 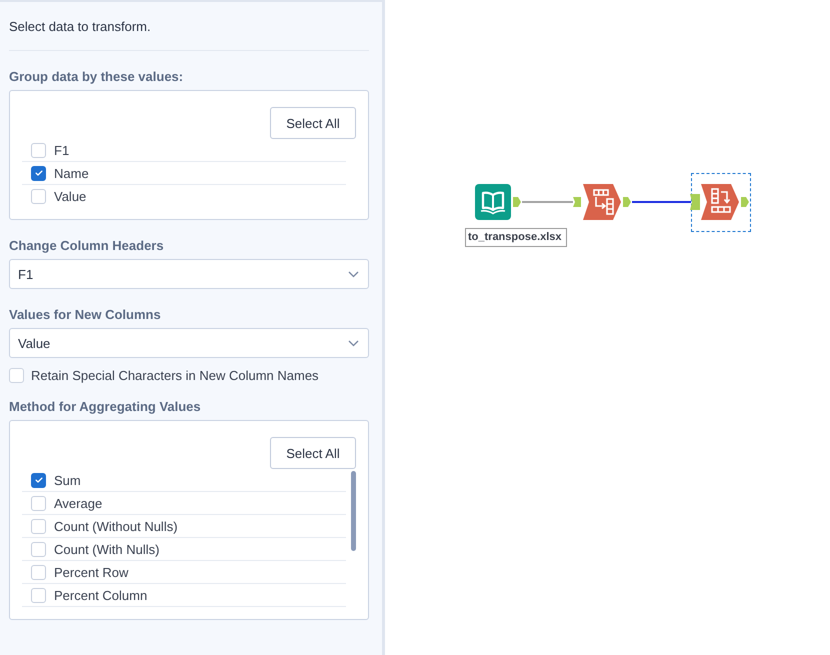 What do you see at coordinates (70, 196) in the screenshot?
I see `option-label: Value` at bounding box center [70, 196].